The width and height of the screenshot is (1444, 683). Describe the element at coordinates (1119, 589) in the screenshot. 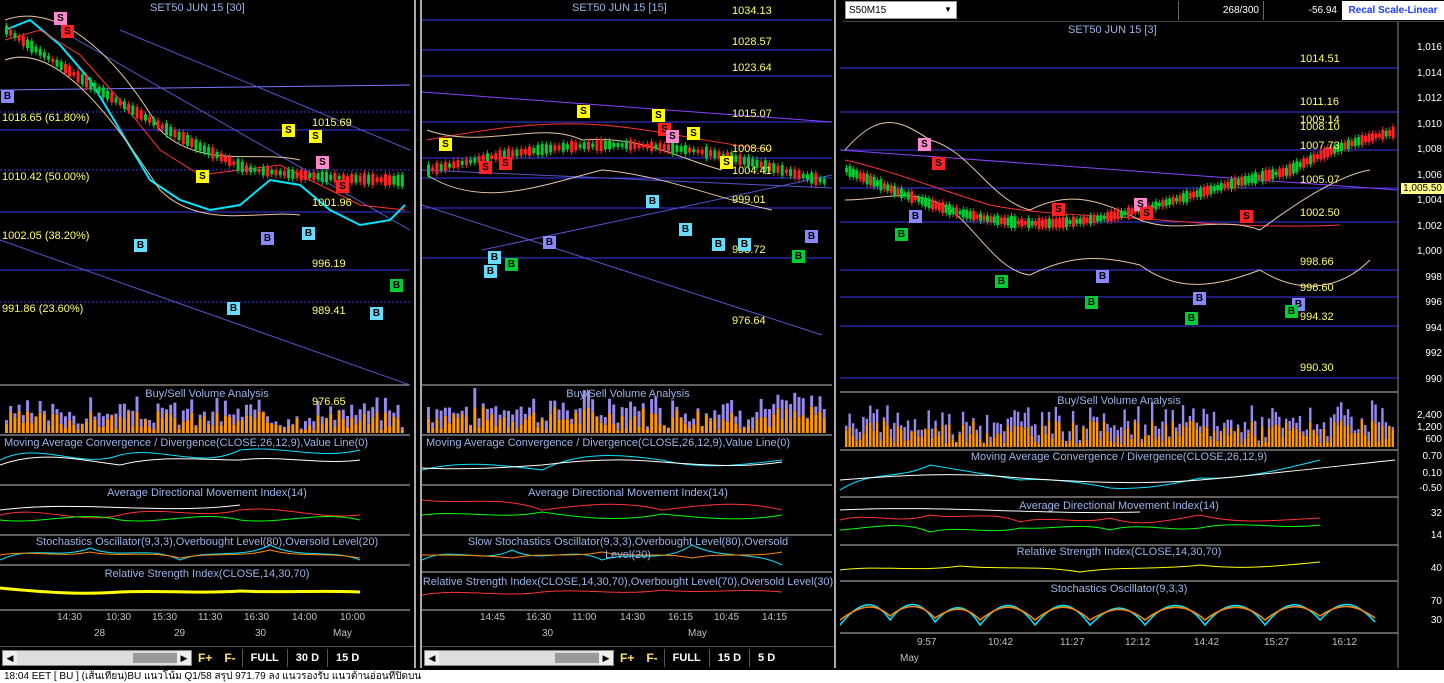

I see `stoch-indicator-title: Stochastics Oscillator(9,3,3)` at that location.